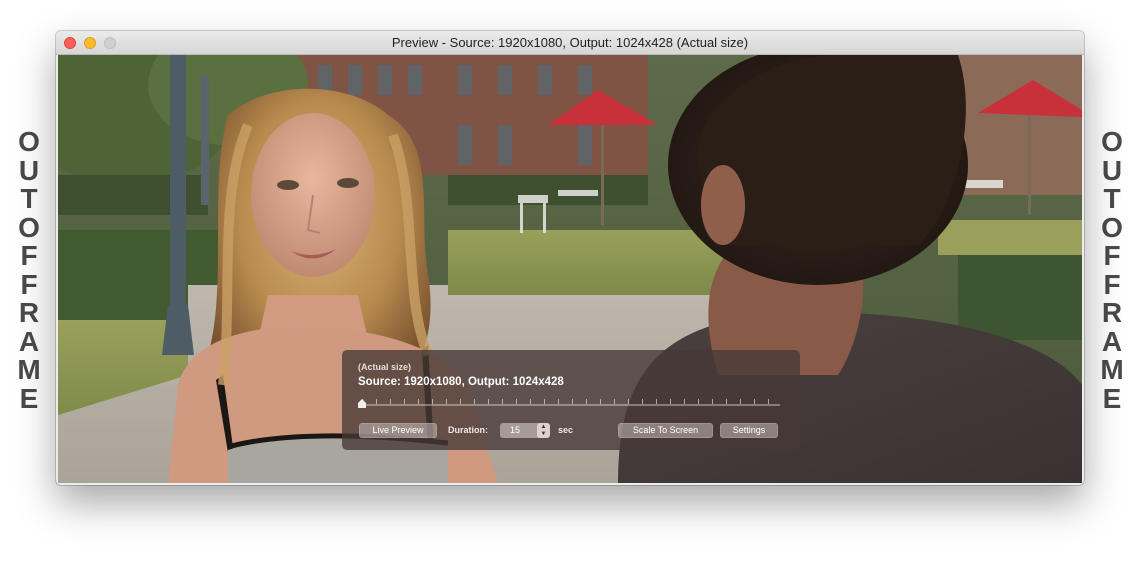 Image resolution: width=1140 pixels, height=566 pixels. I want to click on duration-label: Duration:, so click(468, 430).